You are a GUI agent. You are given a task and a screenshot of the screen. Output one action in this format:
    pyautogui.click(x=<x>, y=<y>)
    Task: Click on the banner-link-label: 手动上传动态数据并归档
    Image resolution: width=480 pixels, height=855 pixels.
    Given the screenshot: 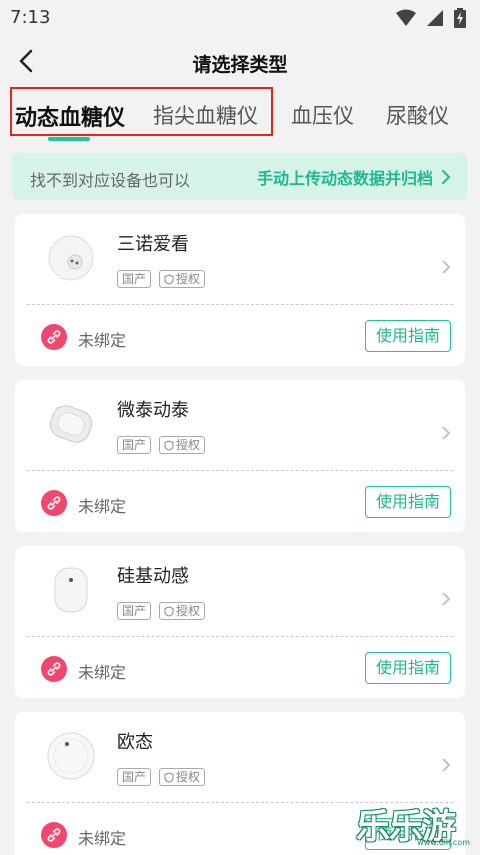 What is the action you would take?
    pyautogui.click(x=344, y=178)
    